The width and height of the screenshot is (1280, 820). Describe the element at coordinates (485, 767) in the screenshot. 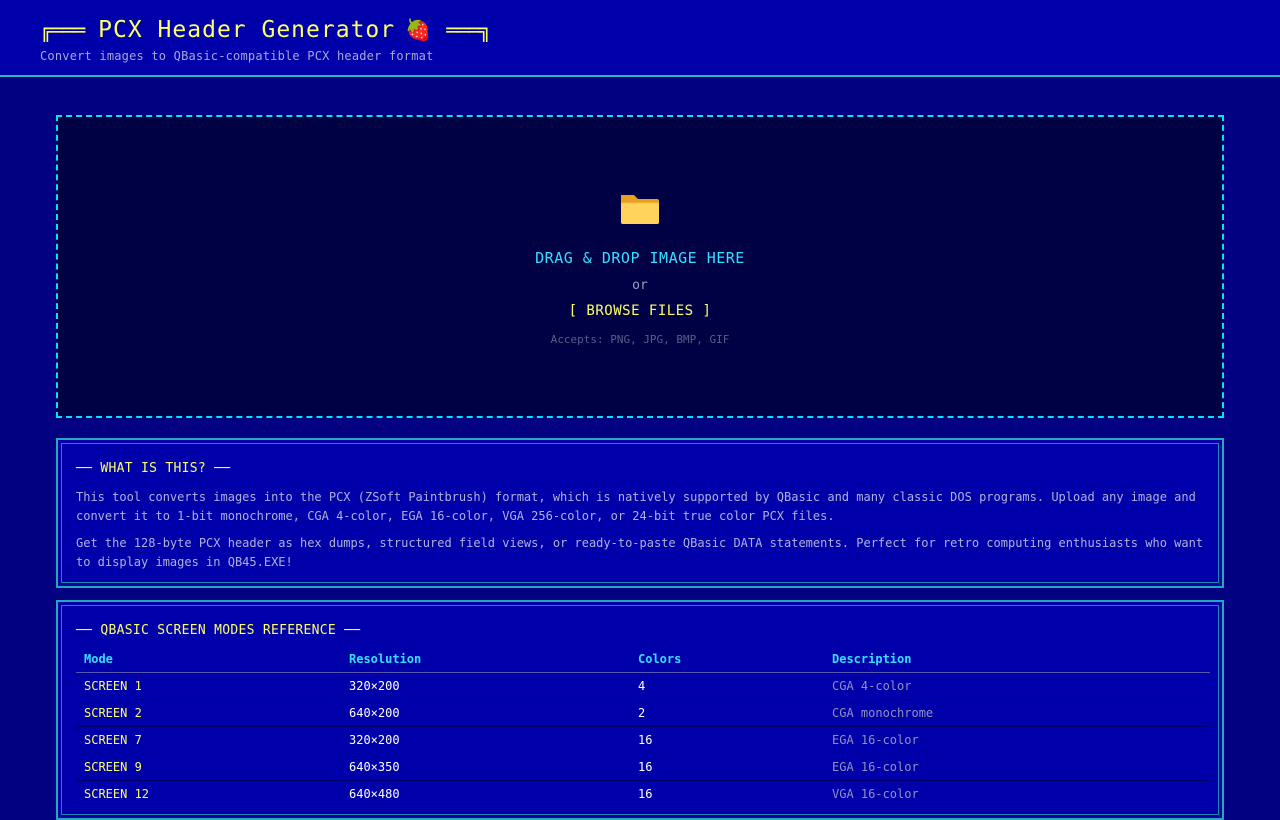

I see `resolution-cell: 640×350` at that location.